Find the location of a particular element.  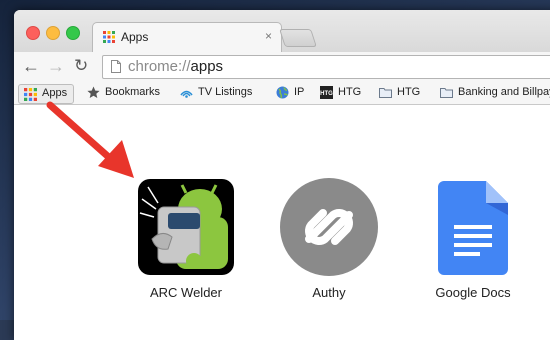

bookmark-bookmarks: Bookmarks is located at coordinates (130, 93).